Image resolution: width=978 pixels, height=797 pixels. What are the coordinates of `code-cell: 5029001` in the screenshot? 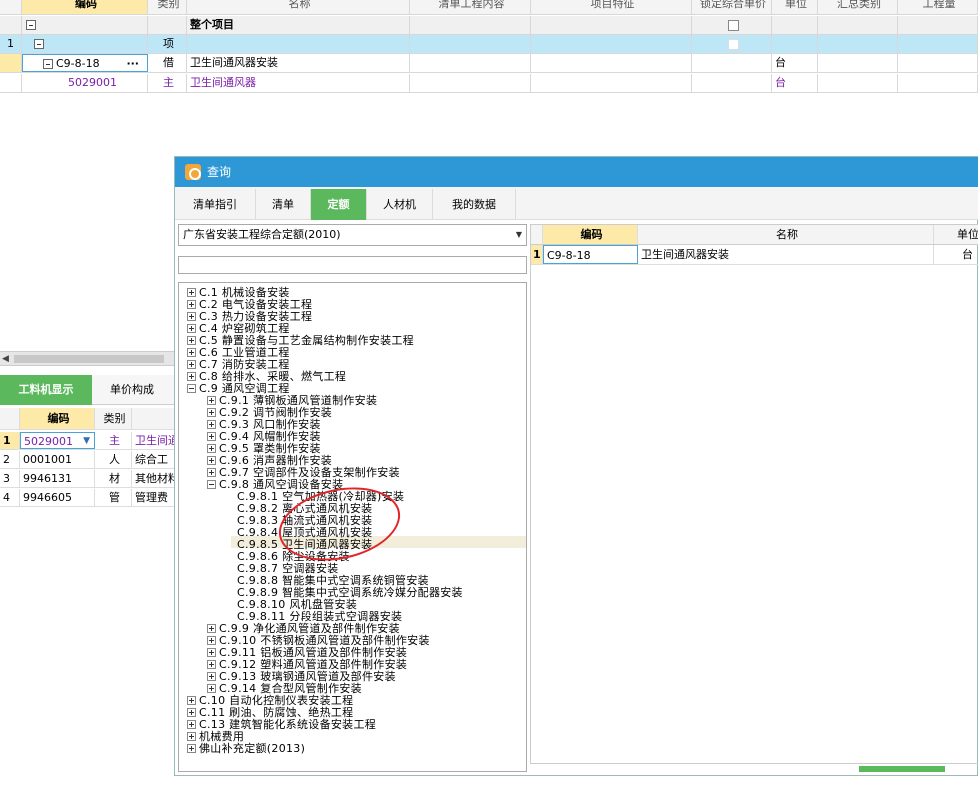 It's located at (85, 83).